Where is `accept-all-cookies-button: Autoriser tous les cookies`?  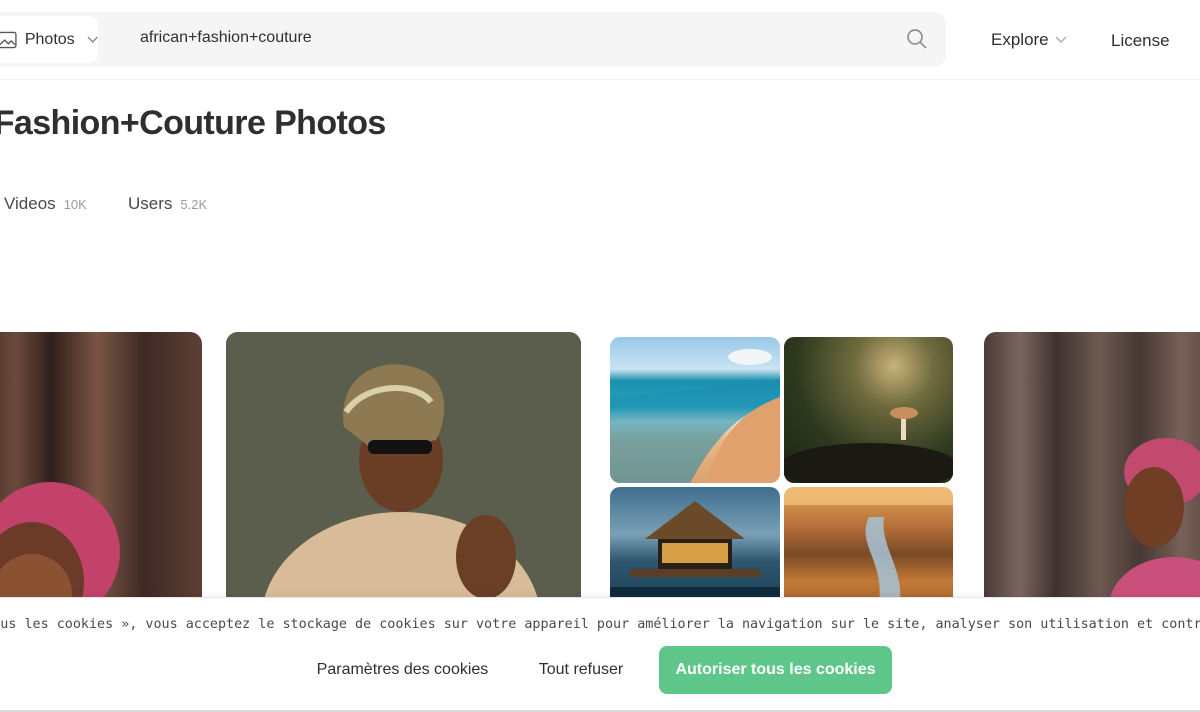 accept-all-cookies-button: Autoriser tous les cookies is located at coordinates (775, 670).